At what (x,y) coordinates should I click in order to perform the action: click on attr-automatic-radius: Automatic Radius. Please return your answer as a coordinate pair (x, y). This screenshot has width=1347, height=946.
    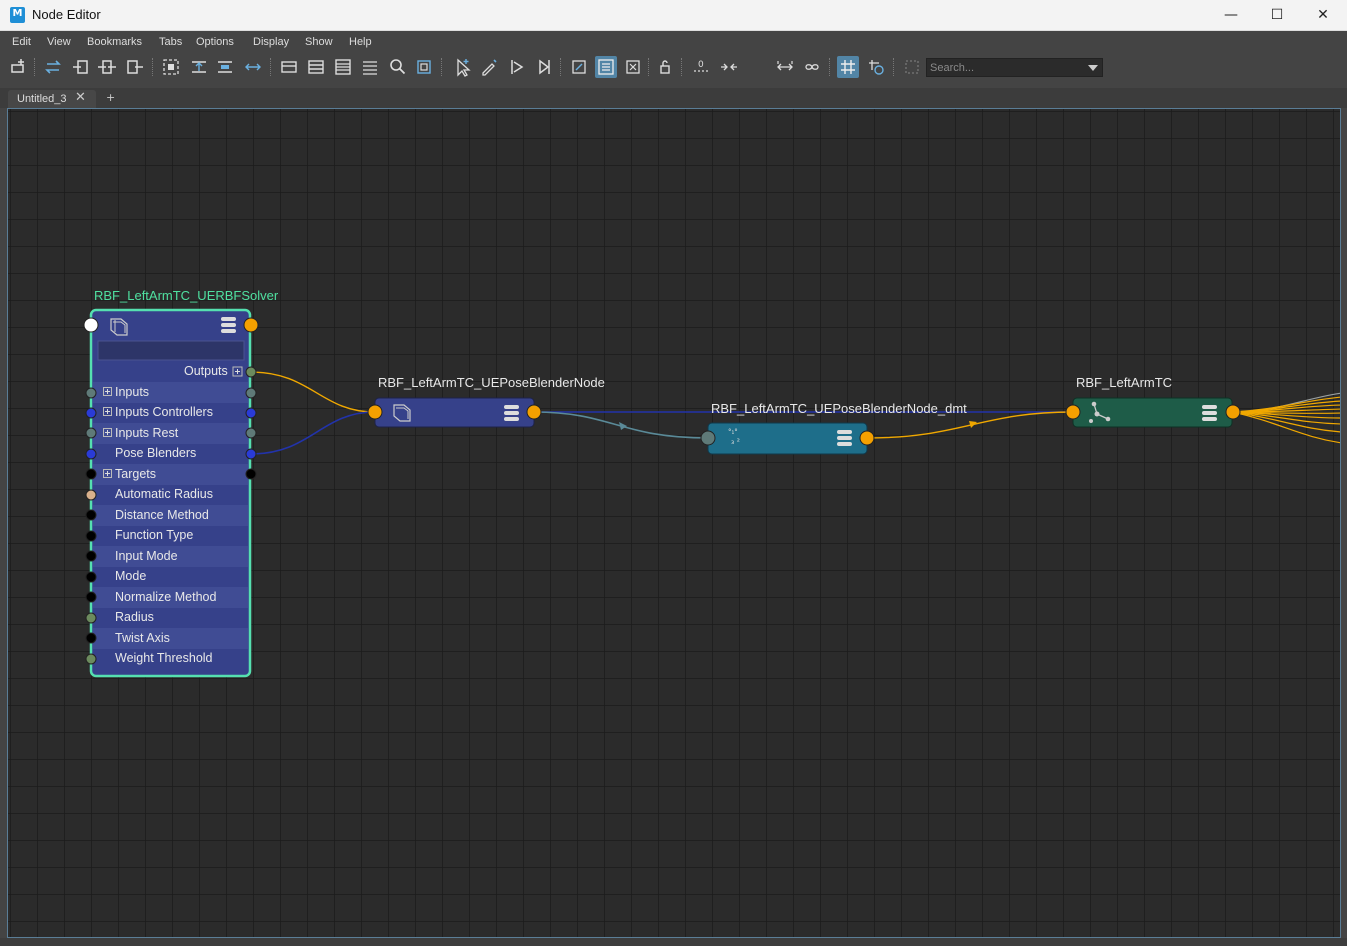
    Looking at the image, I should click on (172, 494).